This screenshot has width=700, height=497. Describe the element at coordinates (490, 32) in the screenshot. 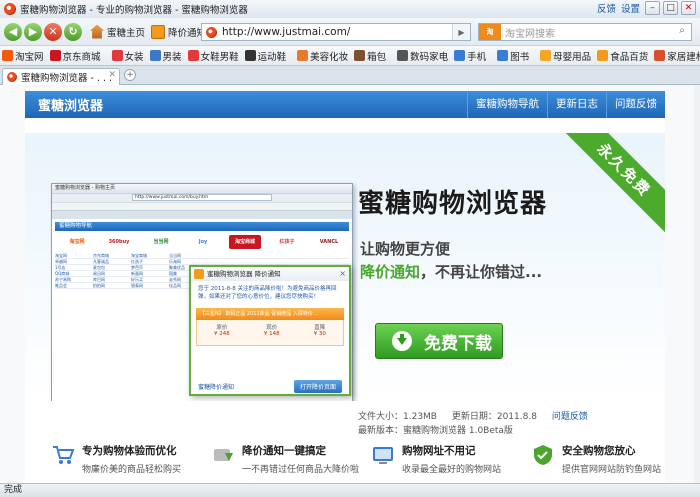

I see `search-engine-icon: 淘` at that location.